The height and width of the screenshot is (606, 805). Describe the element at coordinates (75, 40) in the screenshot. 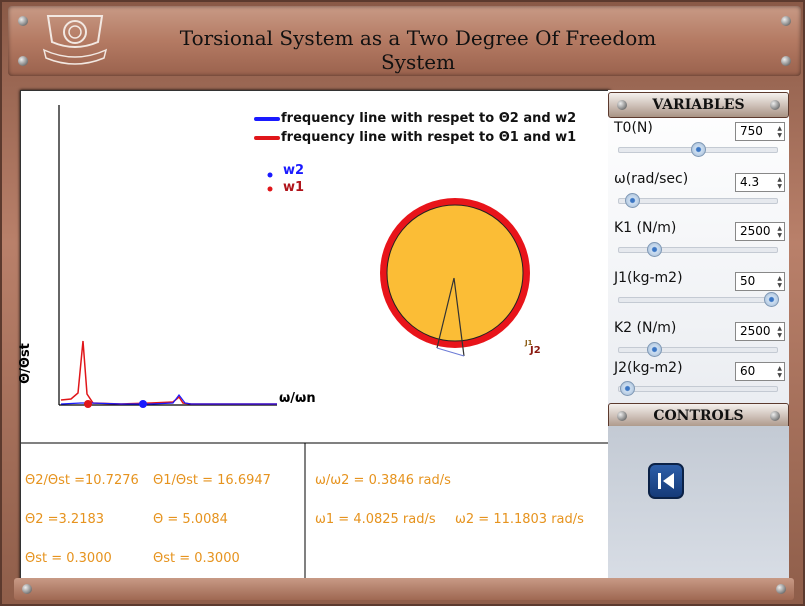

I see `institute-logo` at that location.